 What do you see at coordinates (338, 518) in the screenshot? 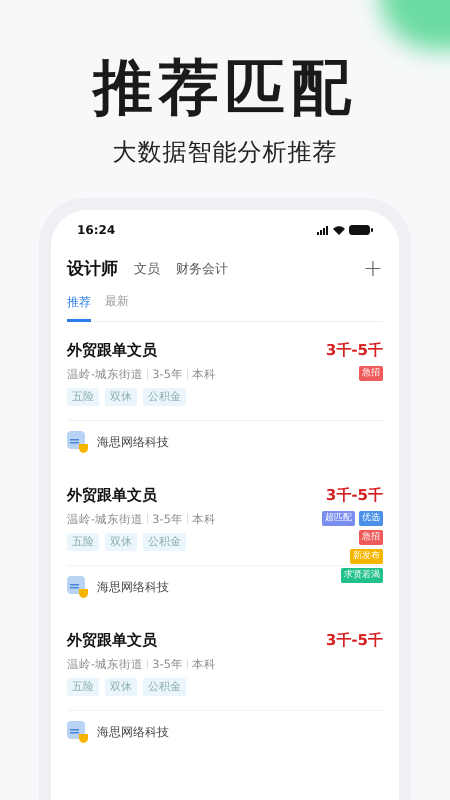
I see `job-badge: 超匹配` at bounding box center [338, 518].